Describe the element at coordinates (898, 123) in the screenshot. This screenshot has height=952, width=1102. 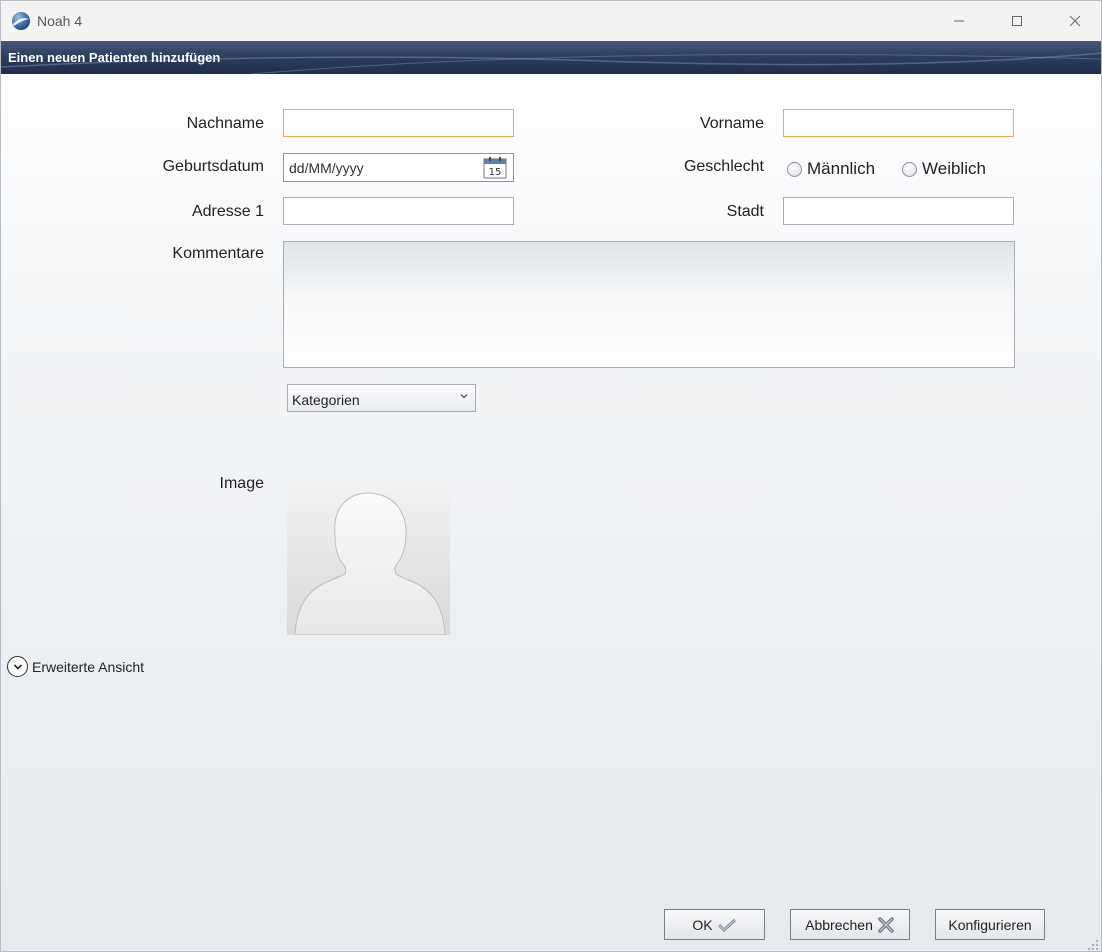
I see `firstname-input` at that location.